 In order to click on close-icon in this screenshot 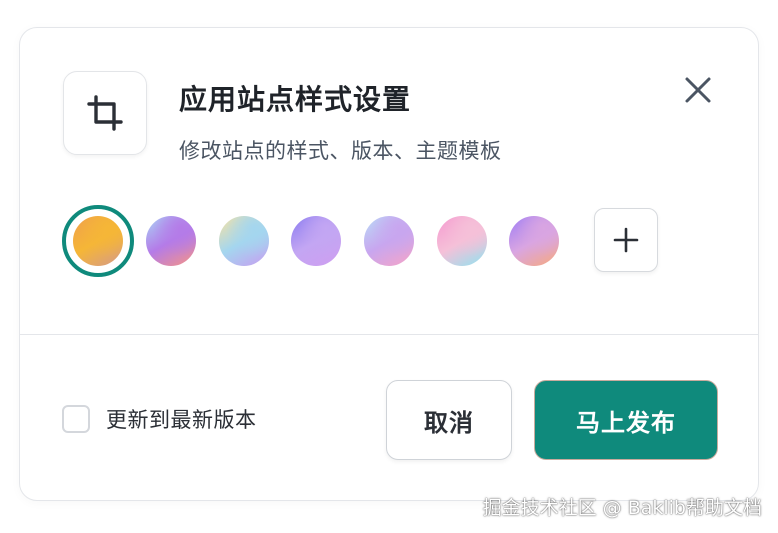, I will do `click(698, 90)`.